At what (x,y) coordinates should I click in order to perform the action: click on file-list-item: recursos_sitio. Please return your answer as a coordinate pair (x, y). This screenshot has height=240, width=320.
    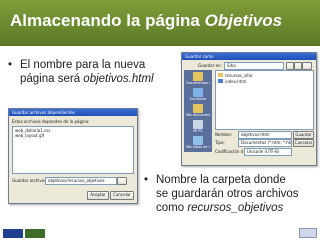
    Looking at the image, I should click on (248, 75).